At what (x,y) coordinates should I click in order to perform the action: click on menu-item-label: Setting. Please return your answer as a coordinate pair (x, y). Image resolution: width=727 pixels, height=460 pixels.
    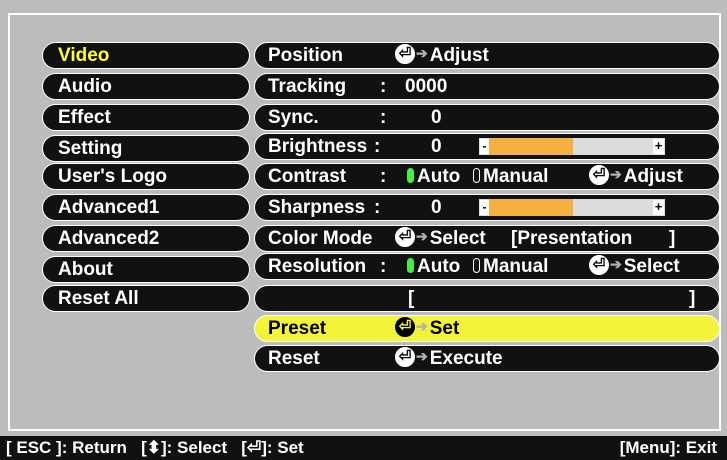
    Looking at the image, I should click on (90, 148).